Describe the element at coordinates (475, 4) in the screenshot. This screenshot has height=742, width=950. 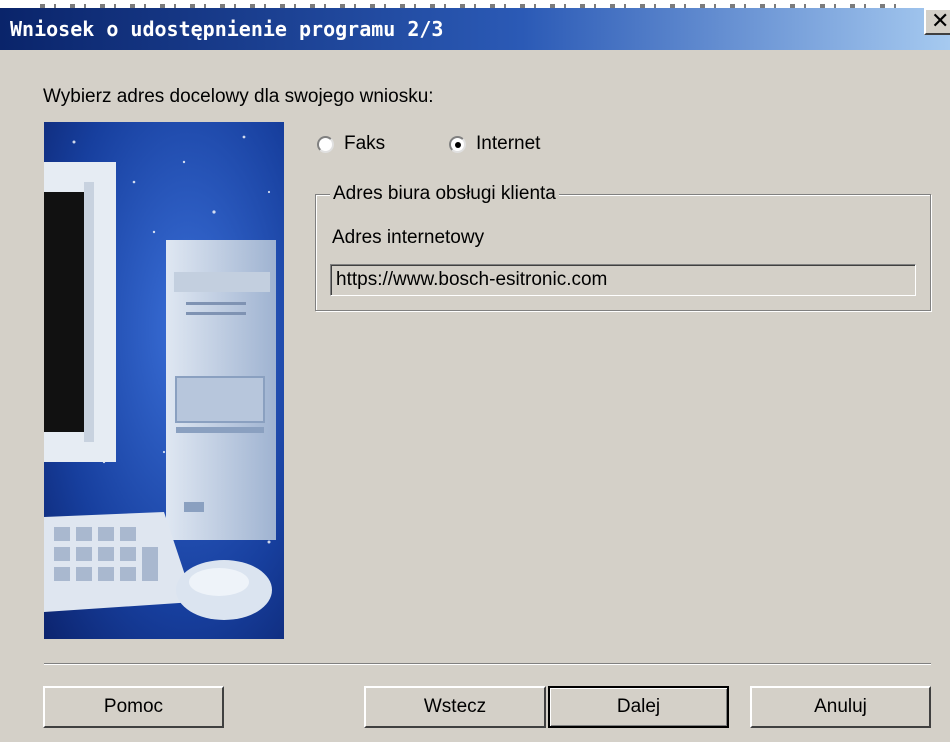
I see `background-window-strip` at that location.